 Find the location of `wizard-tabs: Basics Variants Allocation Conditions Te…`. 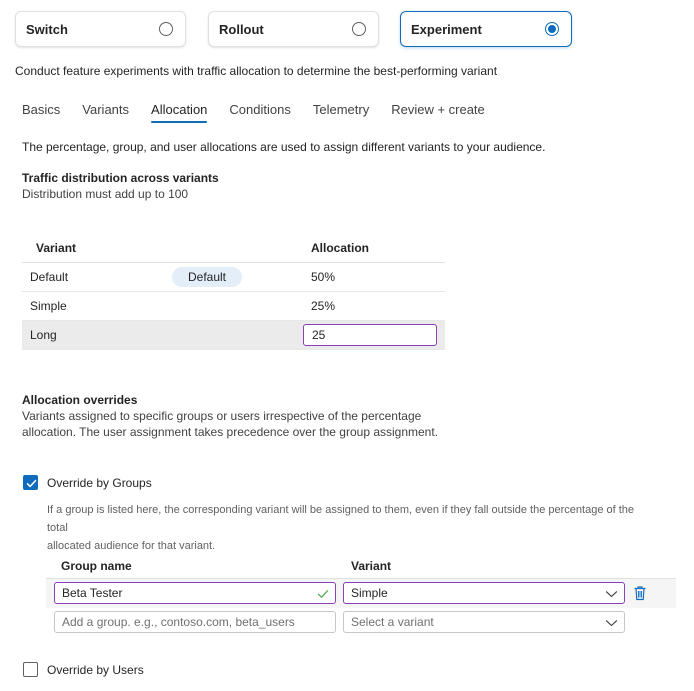

wizard-tabs: Basics Variants Allocation Conditions Te… is located at coordinates (264, 112).